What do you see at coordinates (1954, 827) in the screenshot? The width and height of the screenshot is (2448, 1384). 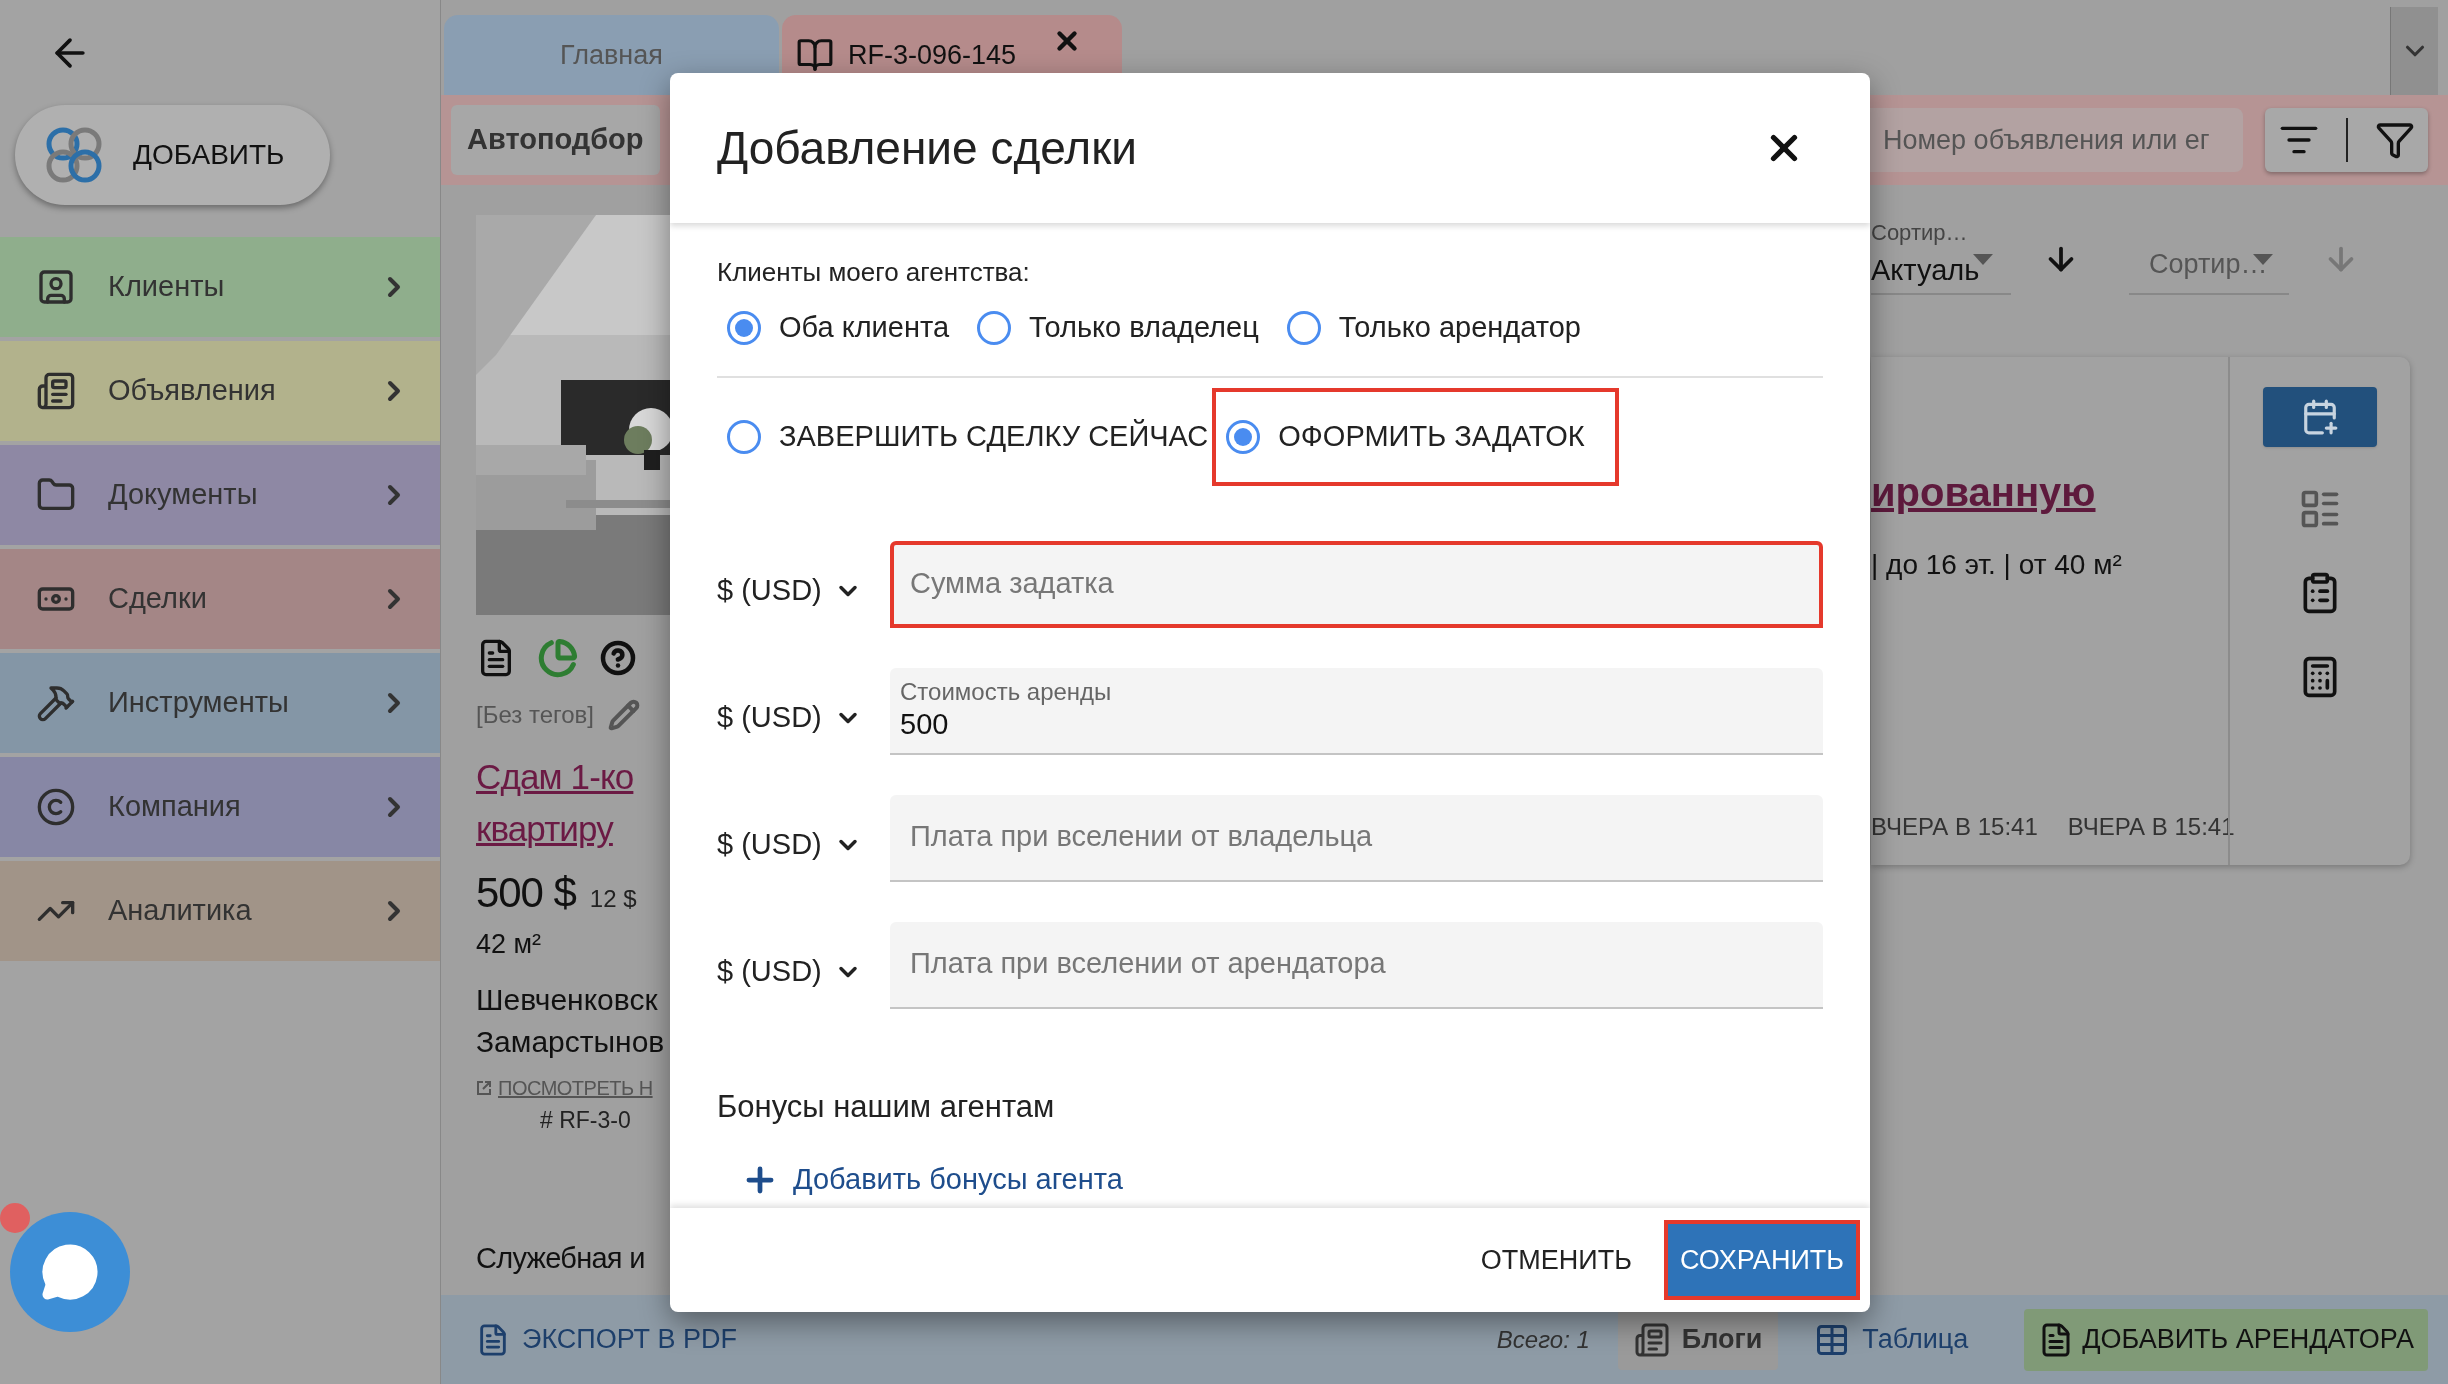 I see `date-label: ВЧЕРА В 15:41` at bounding box center [1954, 827].